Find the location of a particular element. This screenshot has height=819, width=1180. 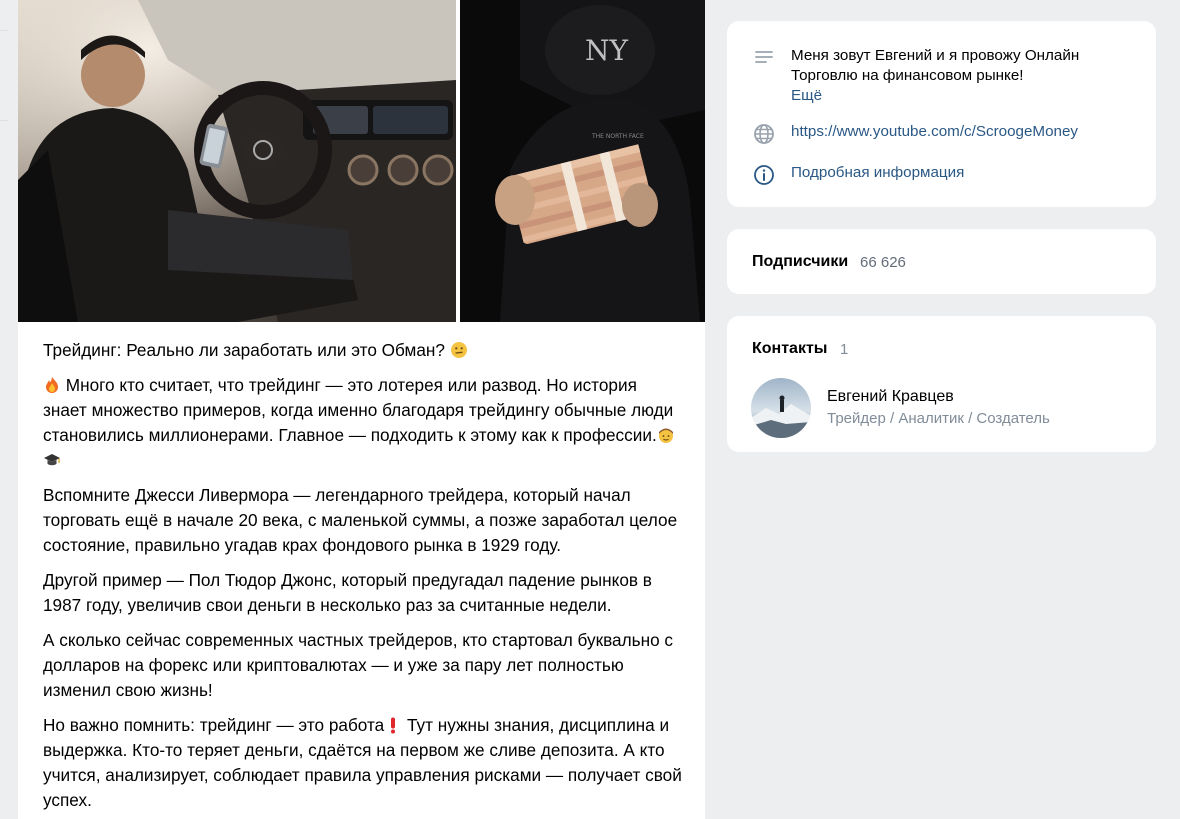

details-row: Подробная информация is located at coordinates (944, 175).